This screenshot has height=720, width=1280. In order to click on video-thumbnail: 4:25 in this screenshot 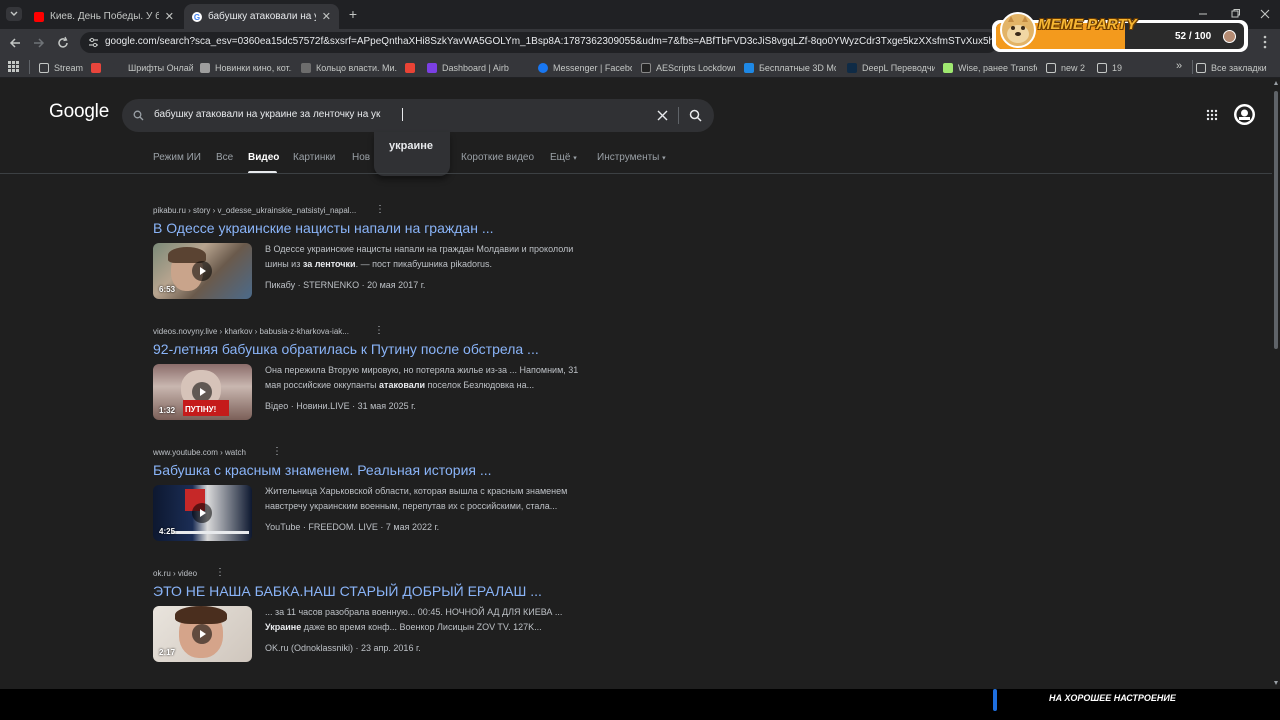, I will do `click(202, 513)`.